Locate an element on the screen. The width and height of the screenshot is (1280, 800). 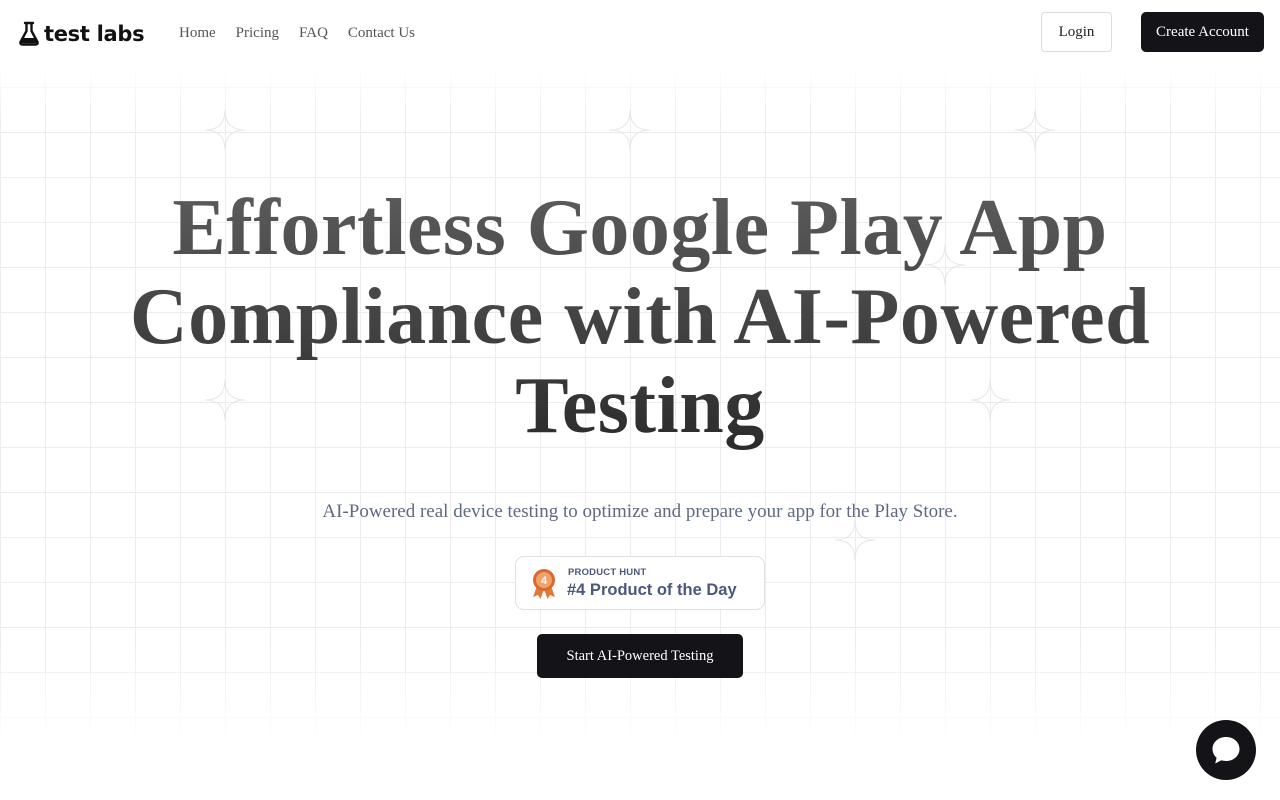
hero-title-line-3: Testing is located at coordinates (640, 406).